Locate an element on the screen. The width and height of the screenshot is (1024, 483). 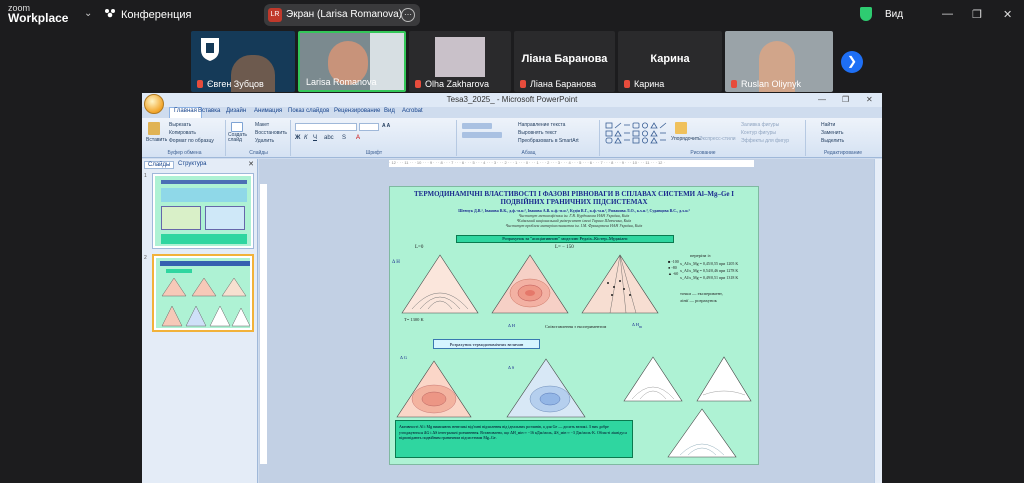
shape-outline-button: Контур фигуры is located at coordinates (758, 133).